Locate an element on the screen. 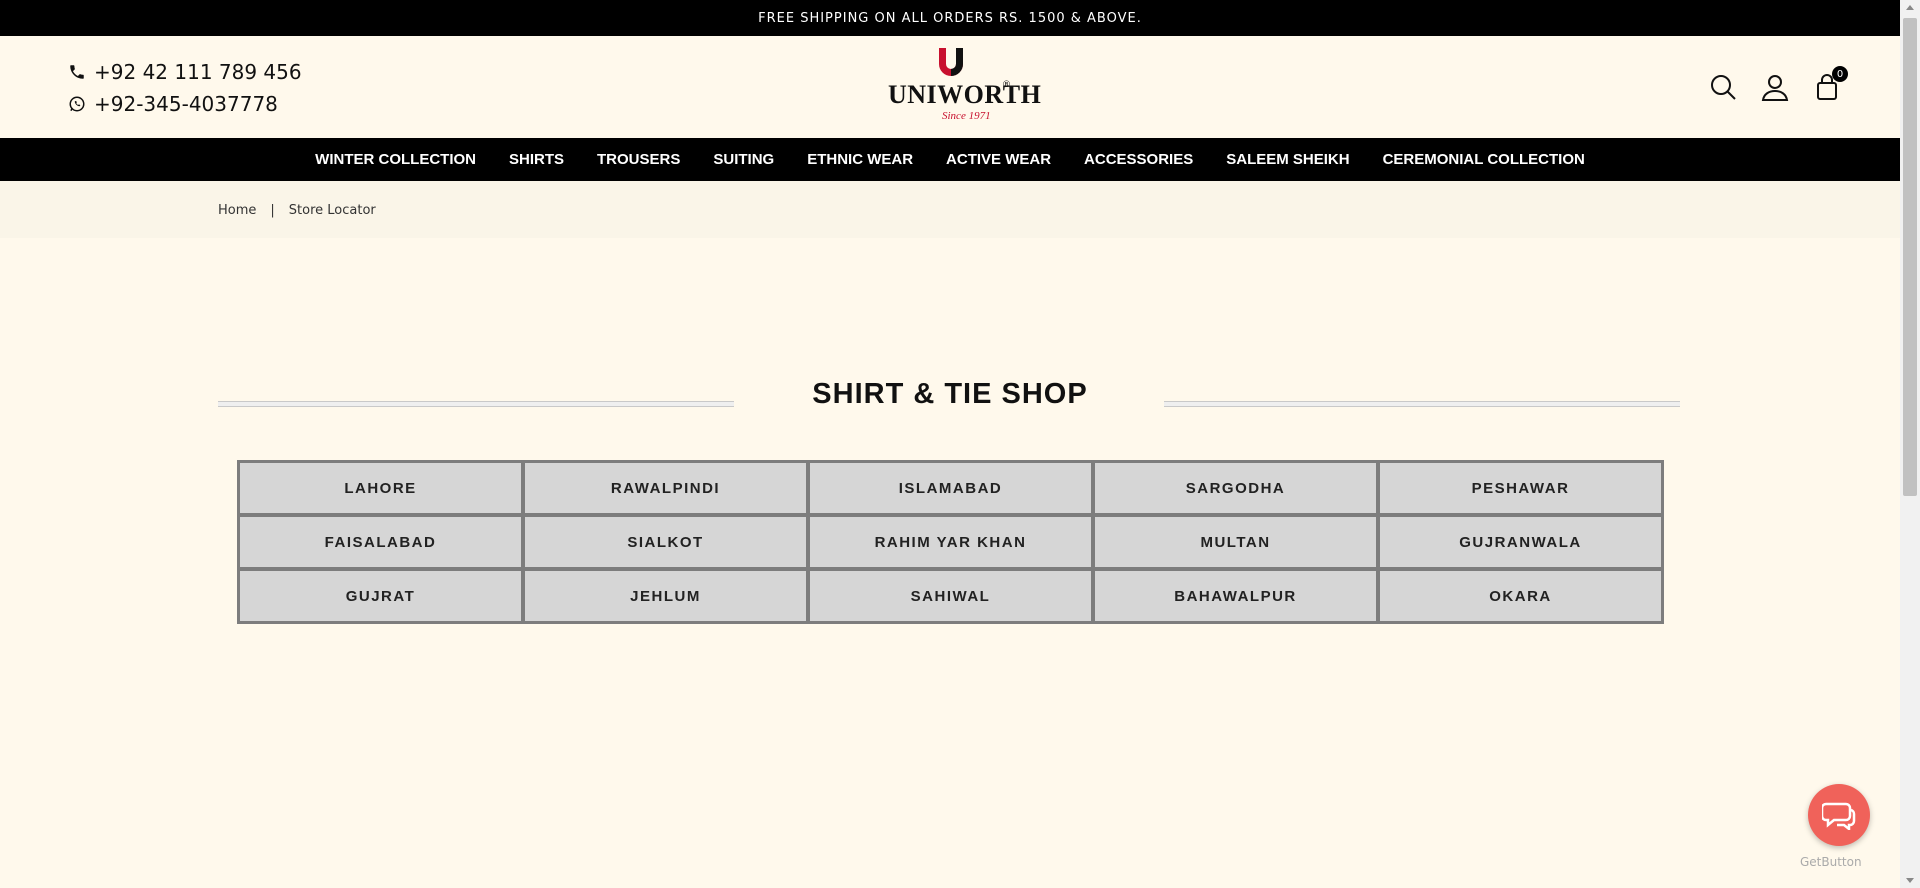 Image resolution: width=1920 pixels, height=888 pixels. phone-row: +92 42 111 789 456 is located at coordinates (185, 72).